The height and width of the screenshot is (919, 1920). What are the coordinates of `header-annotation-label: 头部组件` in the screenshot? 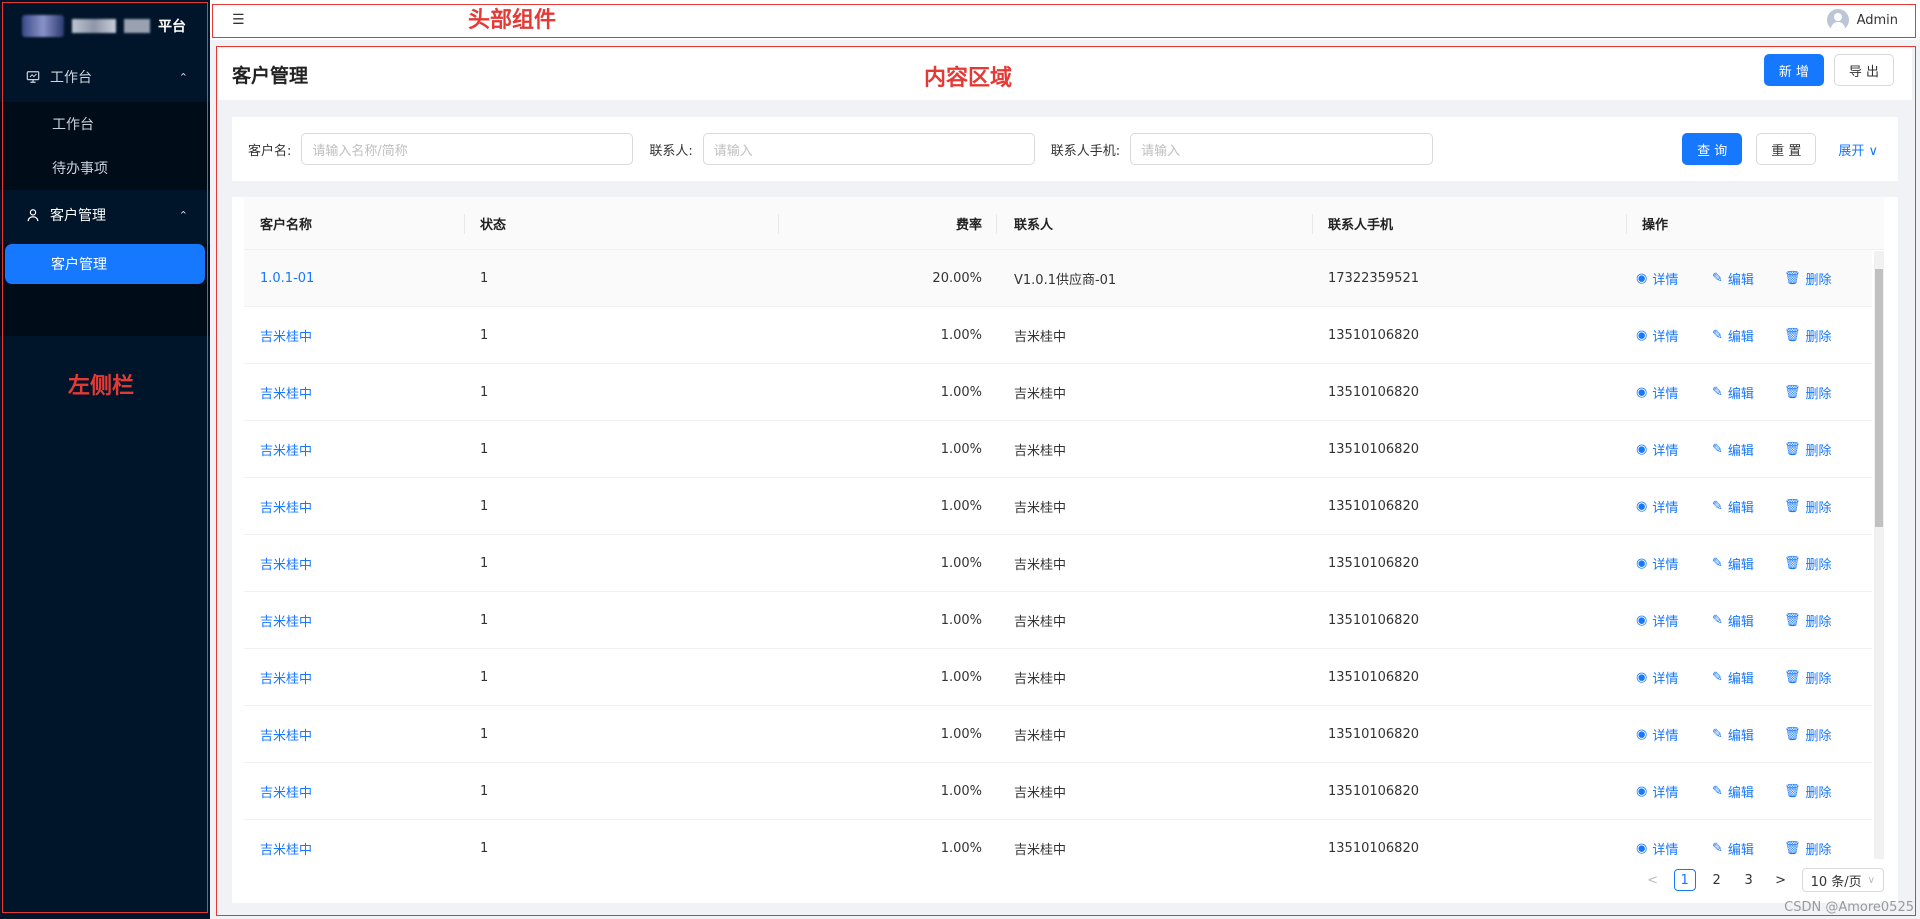 It's located at (512, 20).